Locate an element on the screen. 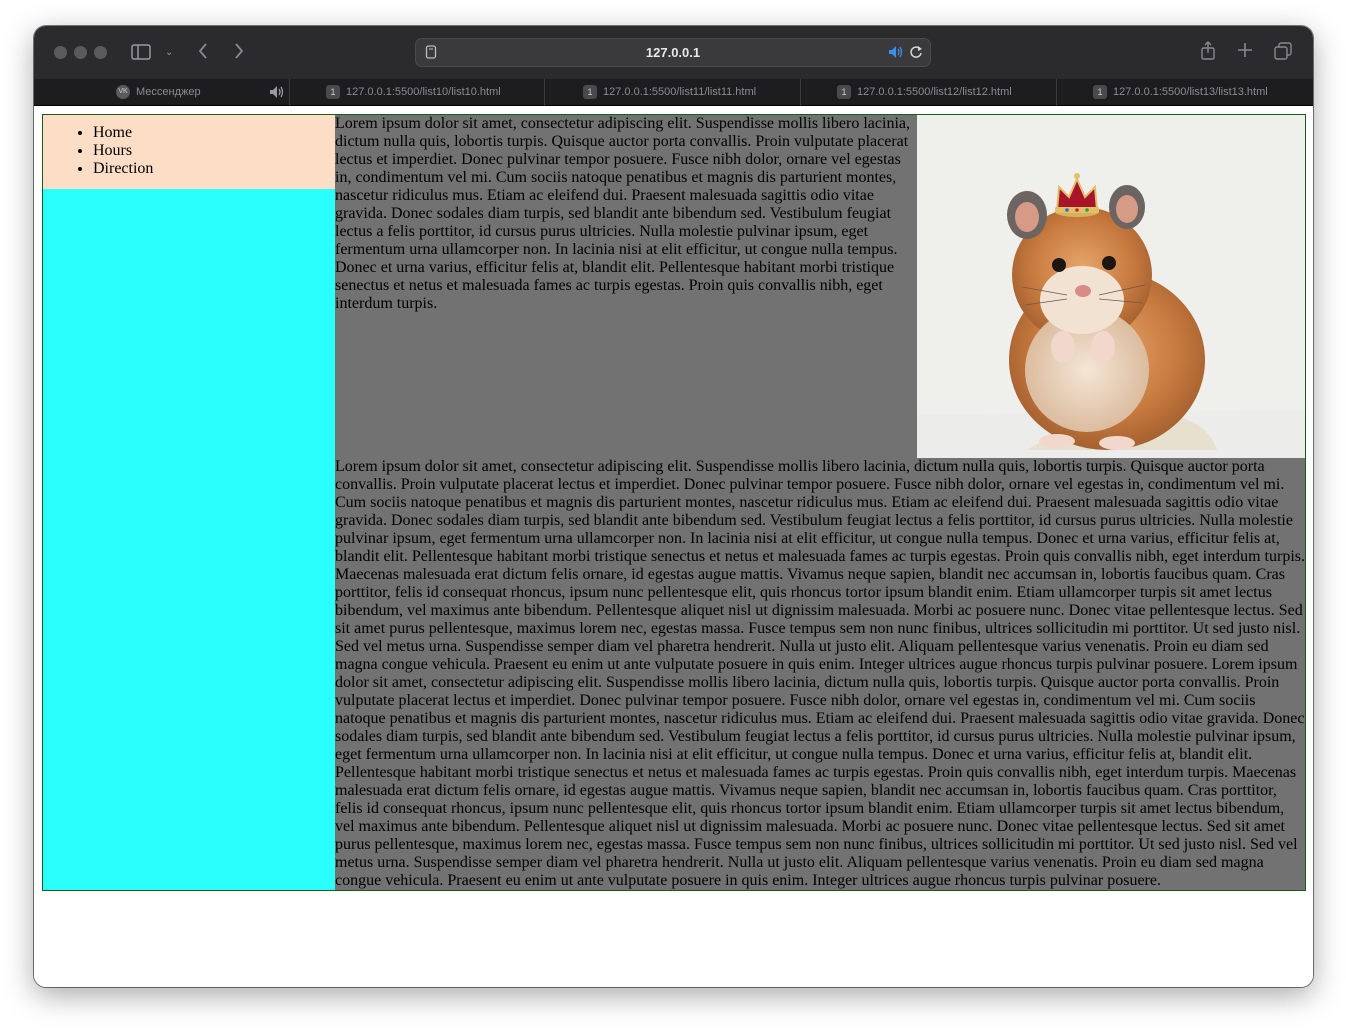  nav-item-hours: Hours is located at coordinates (214, 151).